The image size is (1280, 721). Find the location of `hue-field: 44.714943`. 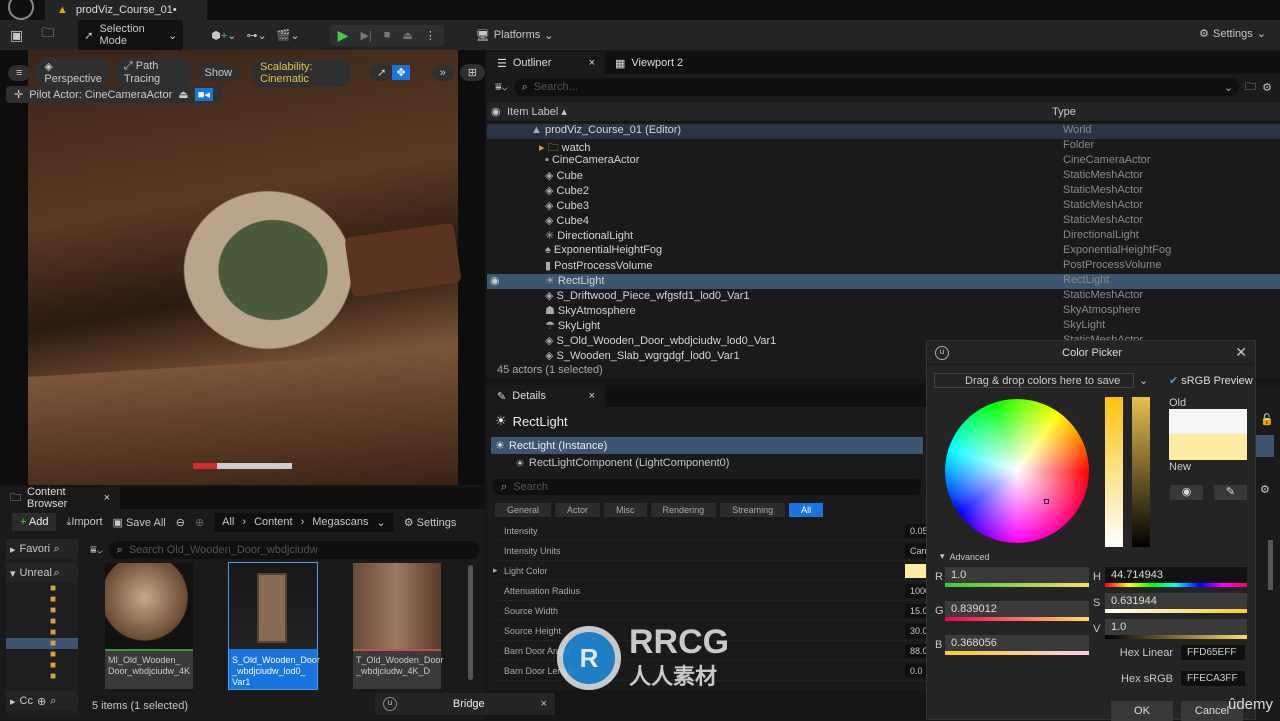

hue-field: 44.714943 is located at coordinates (1176, 575).